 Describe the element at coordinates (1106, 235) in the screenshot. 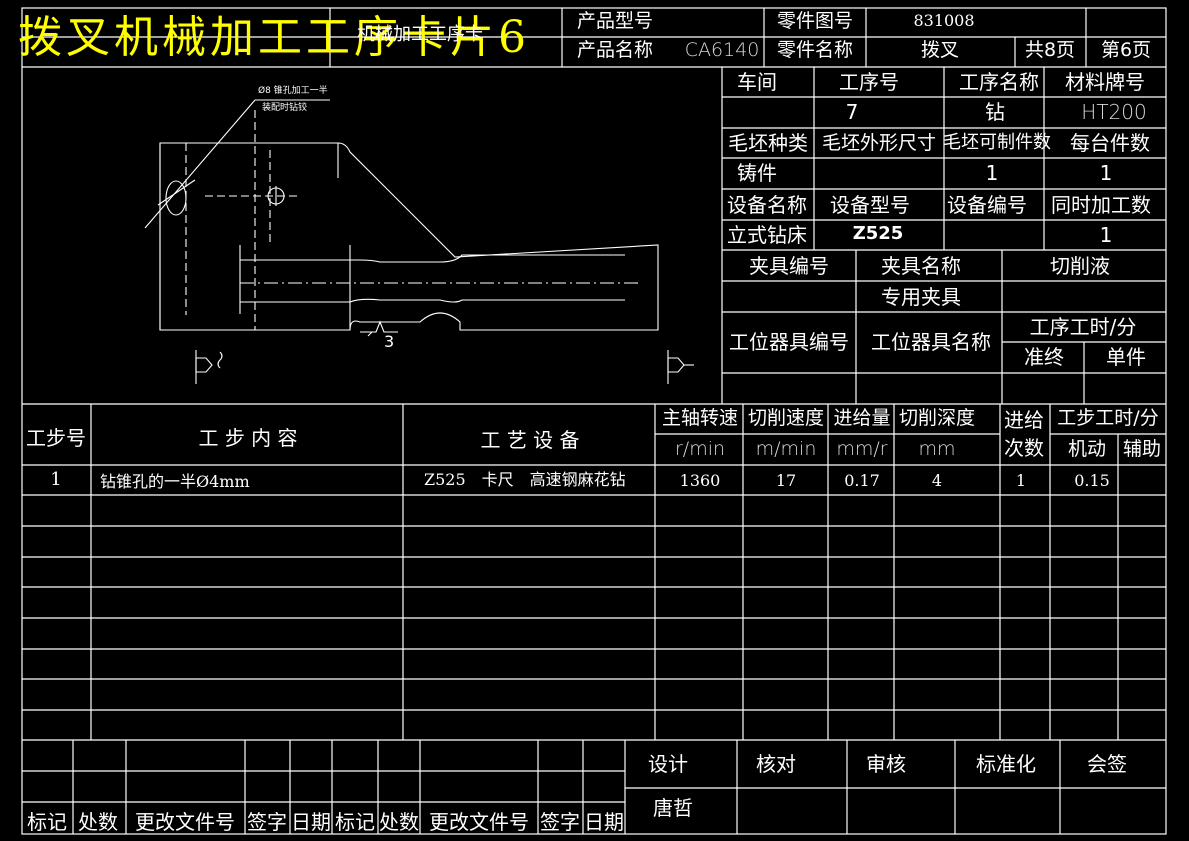

I see `simul-value: 1` at that location.